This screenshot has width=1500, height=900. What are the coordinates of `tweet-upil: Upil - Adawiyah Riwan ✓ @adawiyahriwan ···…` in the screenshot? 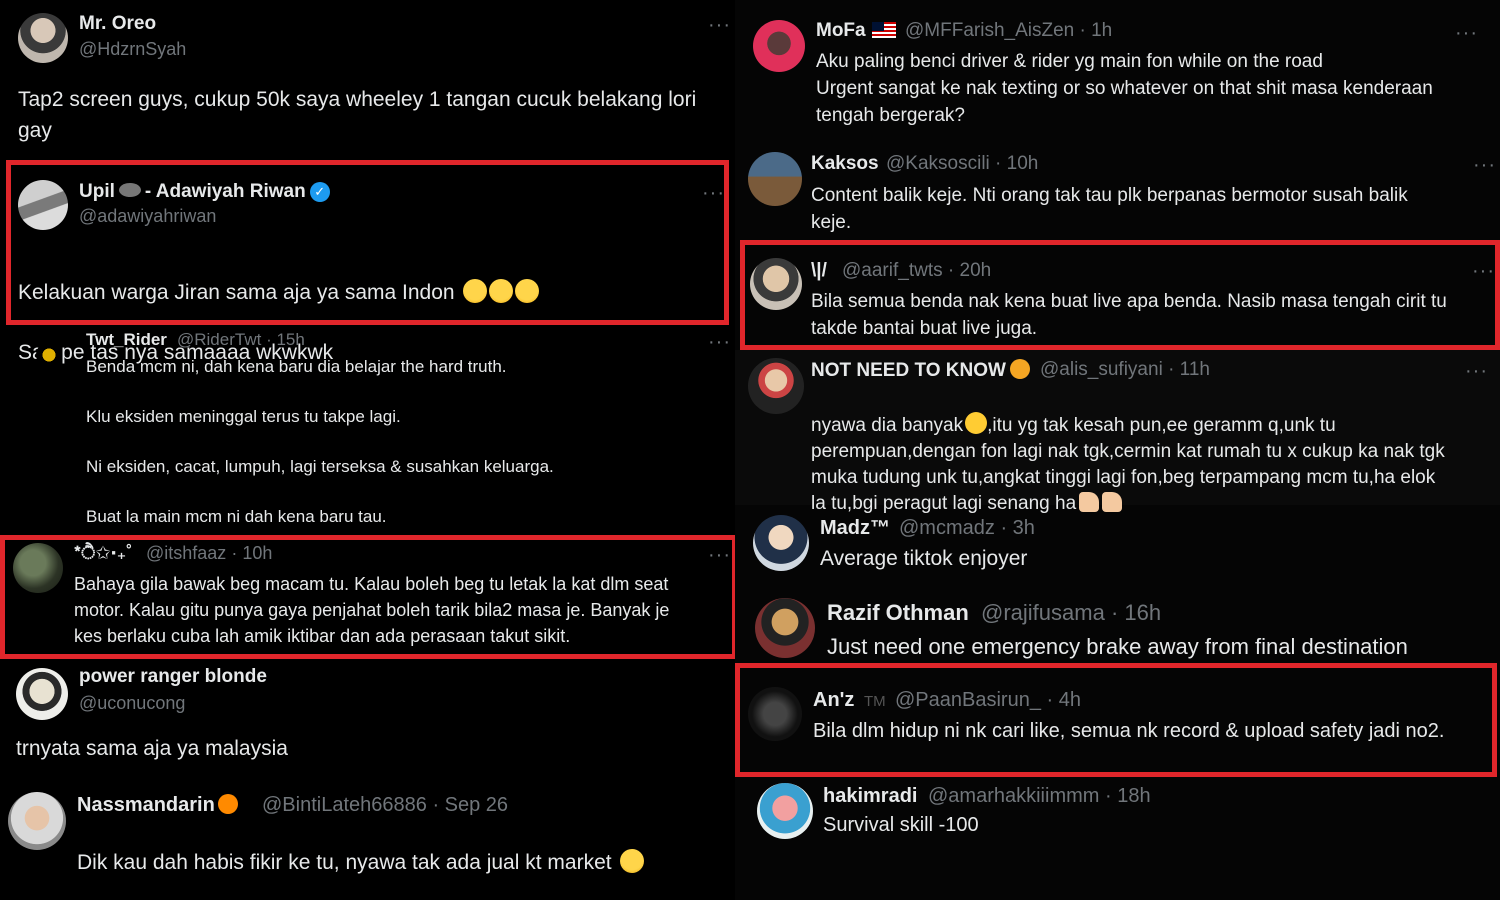 It's located at (367, 262).